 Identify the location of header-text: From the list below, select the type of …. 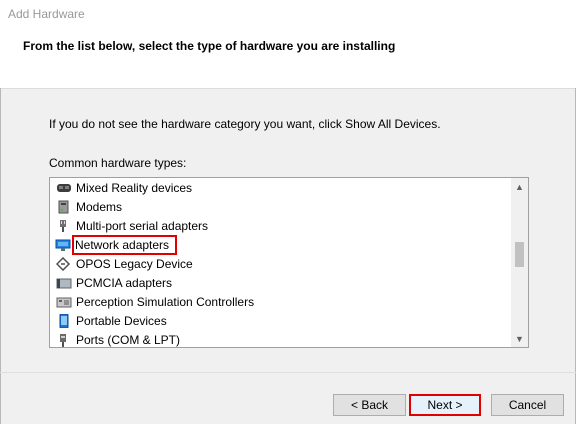
(209, 46).